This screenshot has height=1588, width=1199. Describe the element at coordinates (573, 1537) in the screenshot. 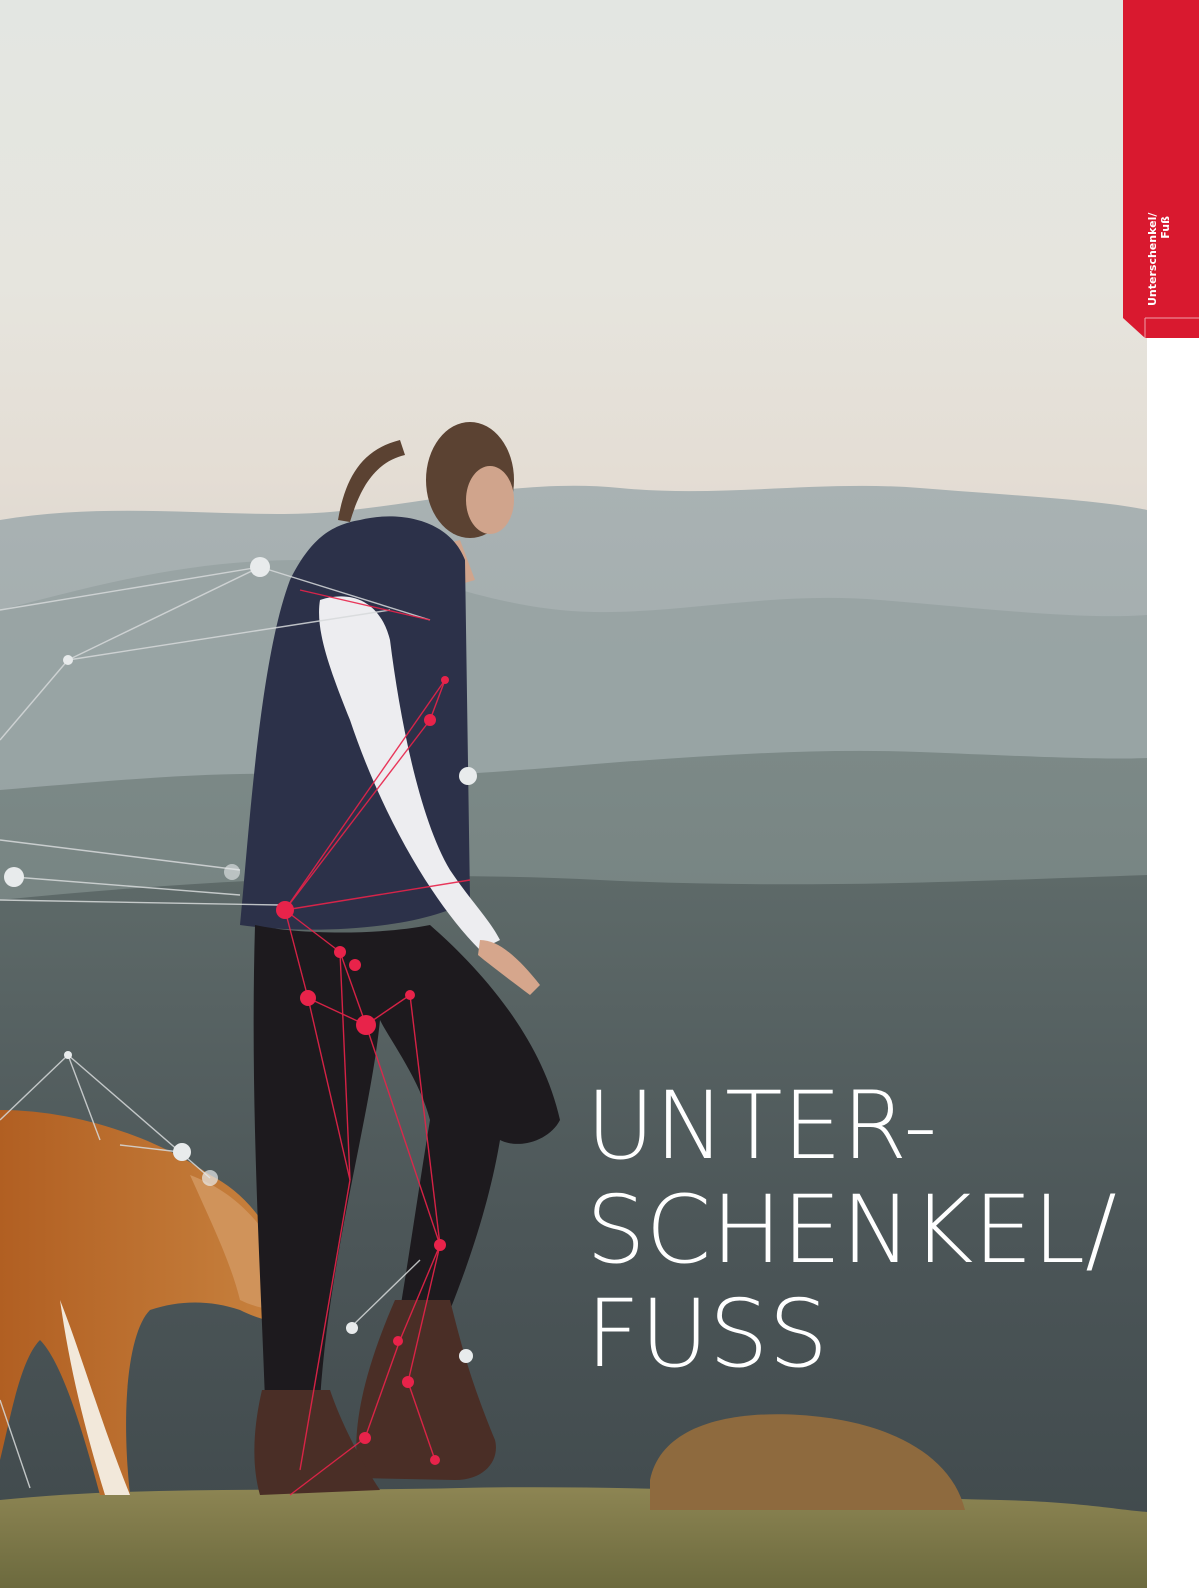

I see `grass-ground` at that location.